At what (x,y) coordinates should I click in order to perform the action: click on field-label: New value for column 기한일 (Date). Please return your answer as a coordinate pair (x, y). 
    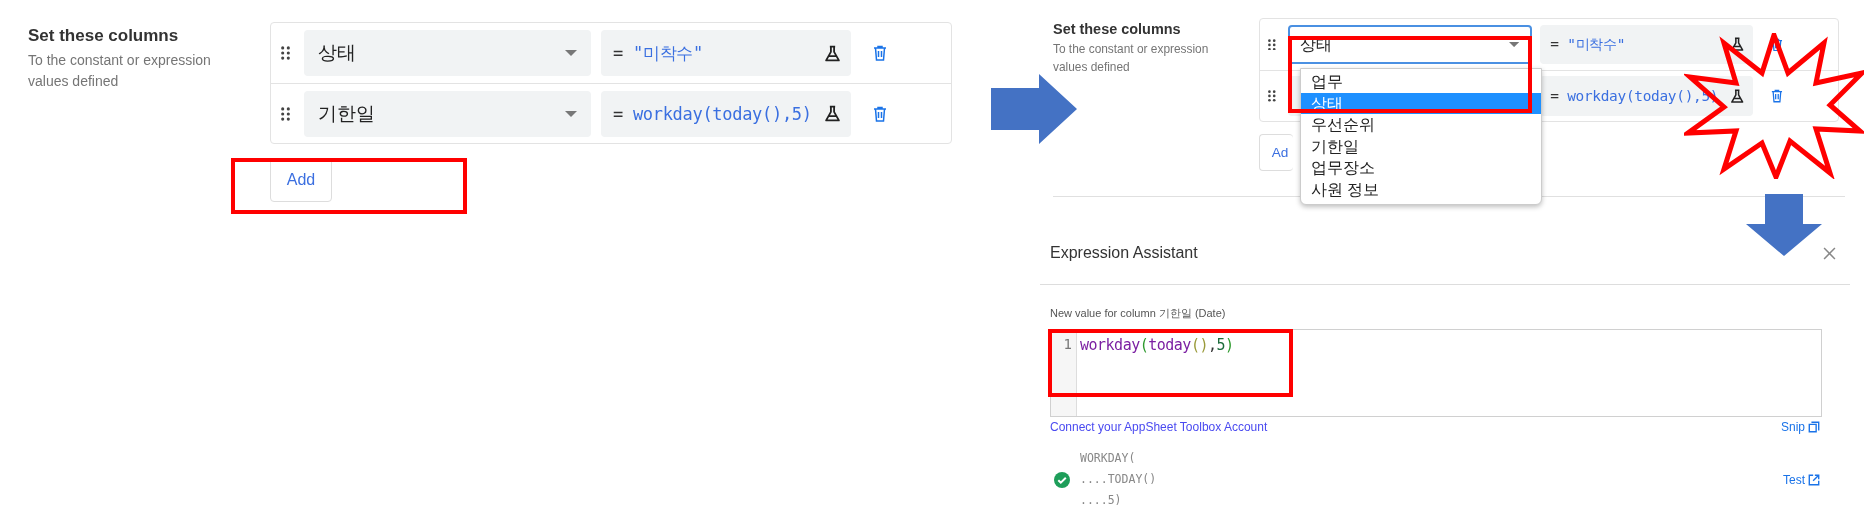
    Looking at the image, I should click on (1138, 313).